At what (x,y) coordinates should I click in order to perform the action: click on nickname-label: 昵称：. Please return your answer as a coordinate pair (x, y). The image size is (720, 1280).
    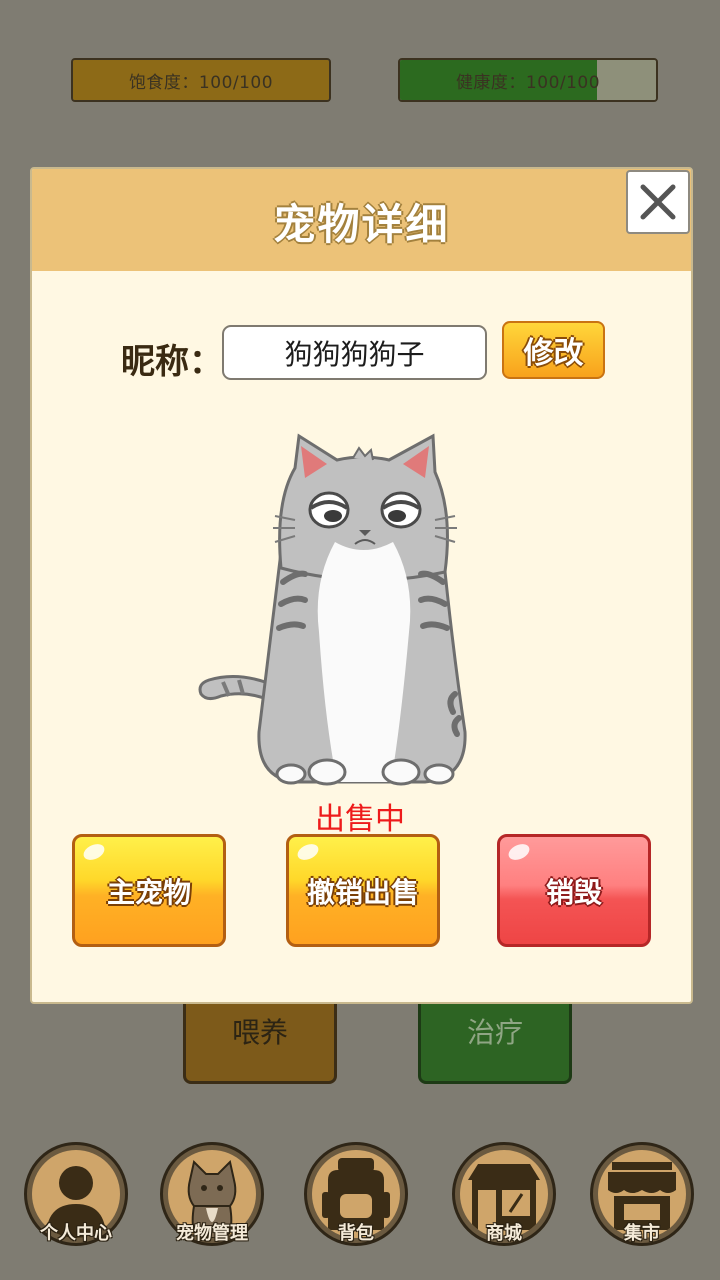
    Looking at the image, I should click on (172, 362).